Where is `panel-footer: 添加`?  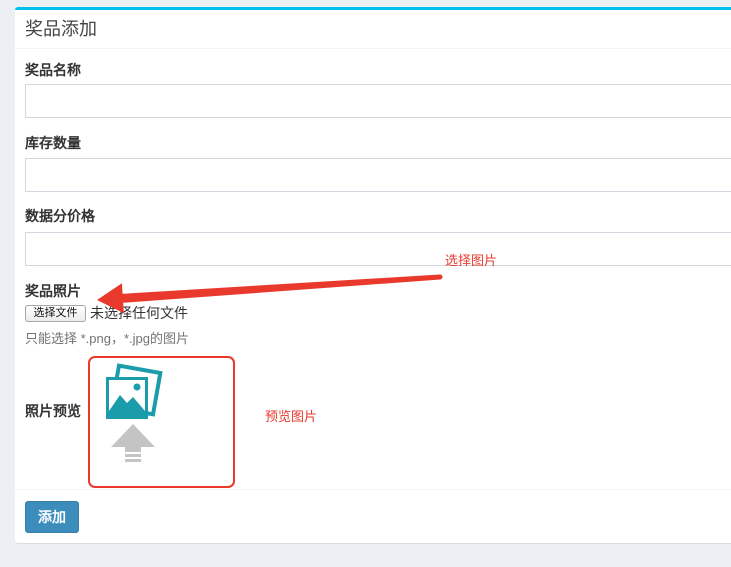 panel-footer: 添加 is located at coordinates (373, 516).